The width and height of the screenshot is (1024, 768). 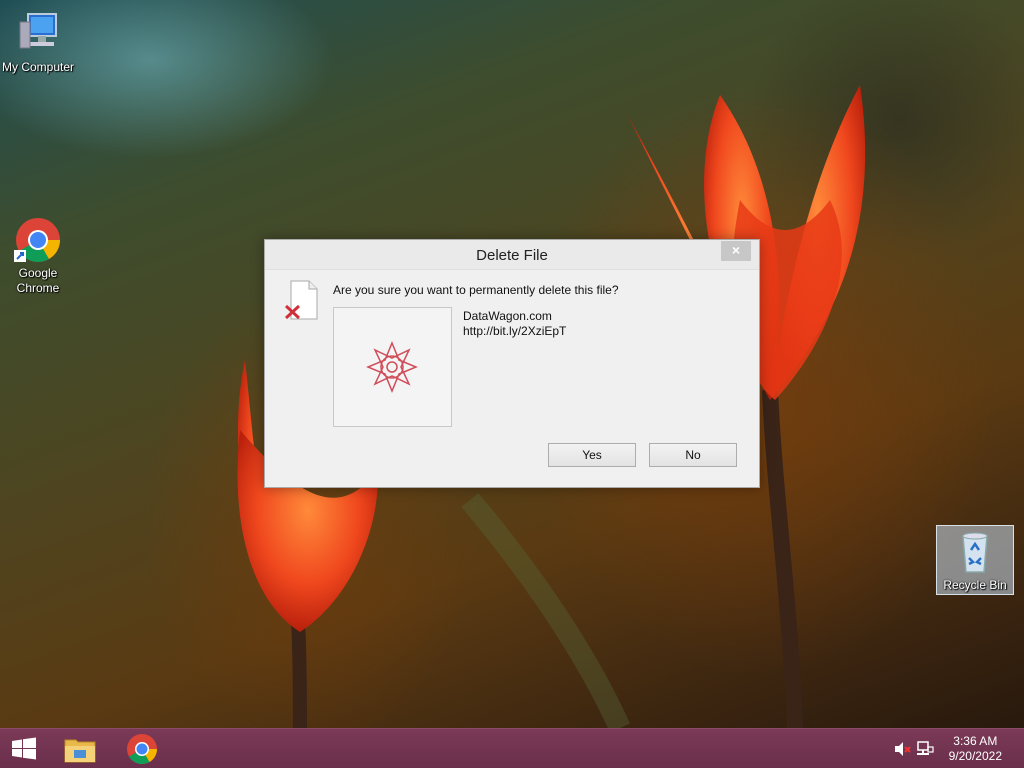 I want to click on dialog-titlebar: Delete File ×, so click(x=512, y=255).